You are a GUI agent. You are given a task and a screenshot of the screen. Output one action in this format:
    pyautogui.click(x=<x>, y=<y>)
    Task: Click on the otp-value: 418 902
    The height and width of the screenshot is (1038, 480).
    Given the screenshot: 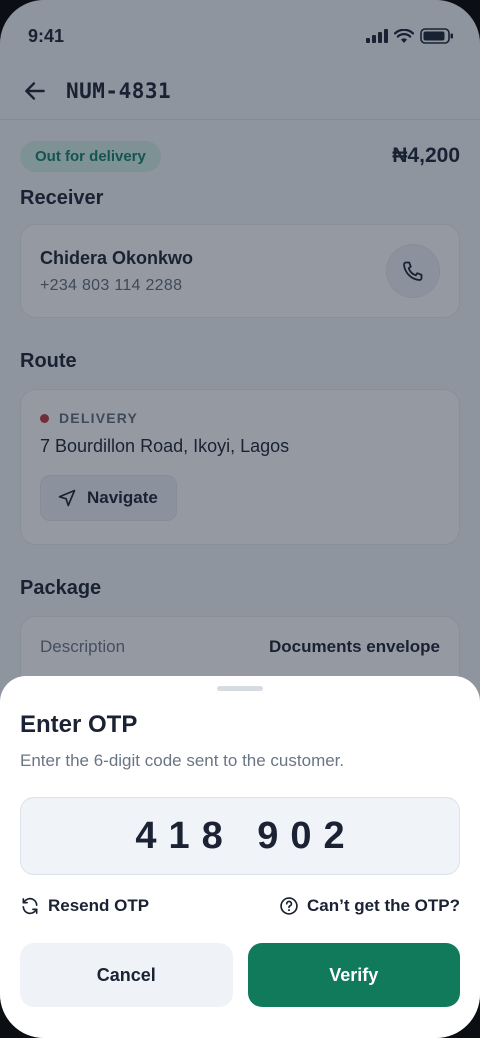 What is the action you would take?
    pyautogui.click(x=246, y=835)
    